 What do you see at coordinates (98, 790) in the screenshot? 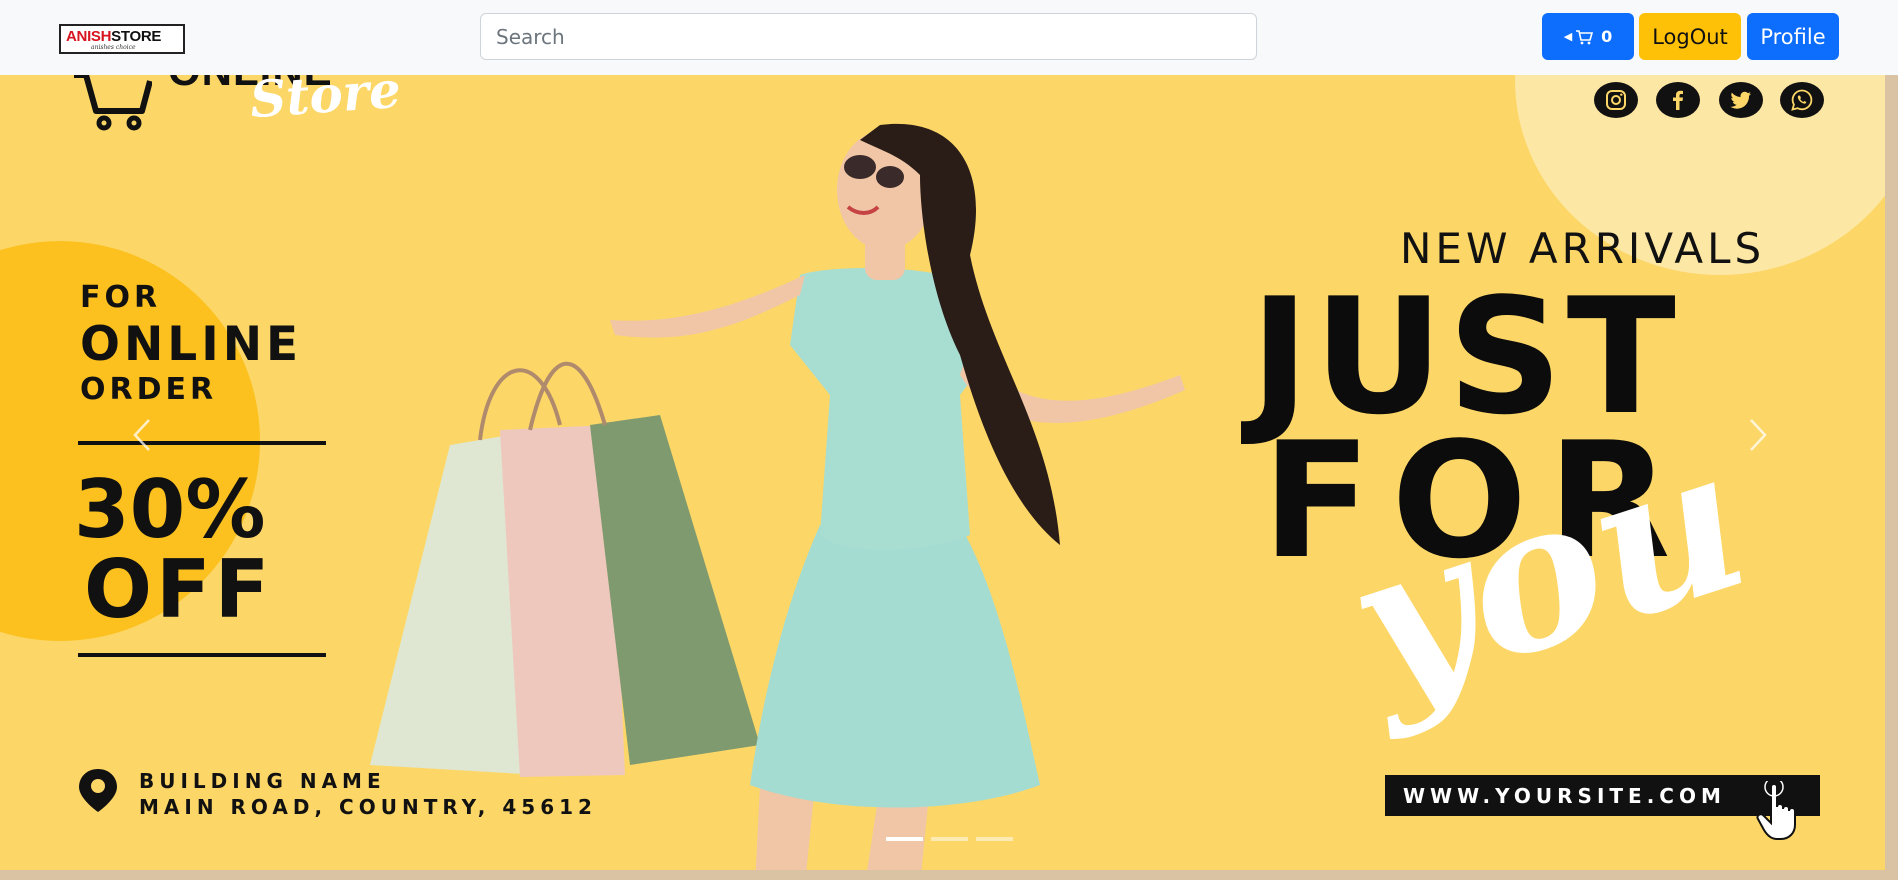
I see `location-pin-icon` at bounding box center [98, 790].